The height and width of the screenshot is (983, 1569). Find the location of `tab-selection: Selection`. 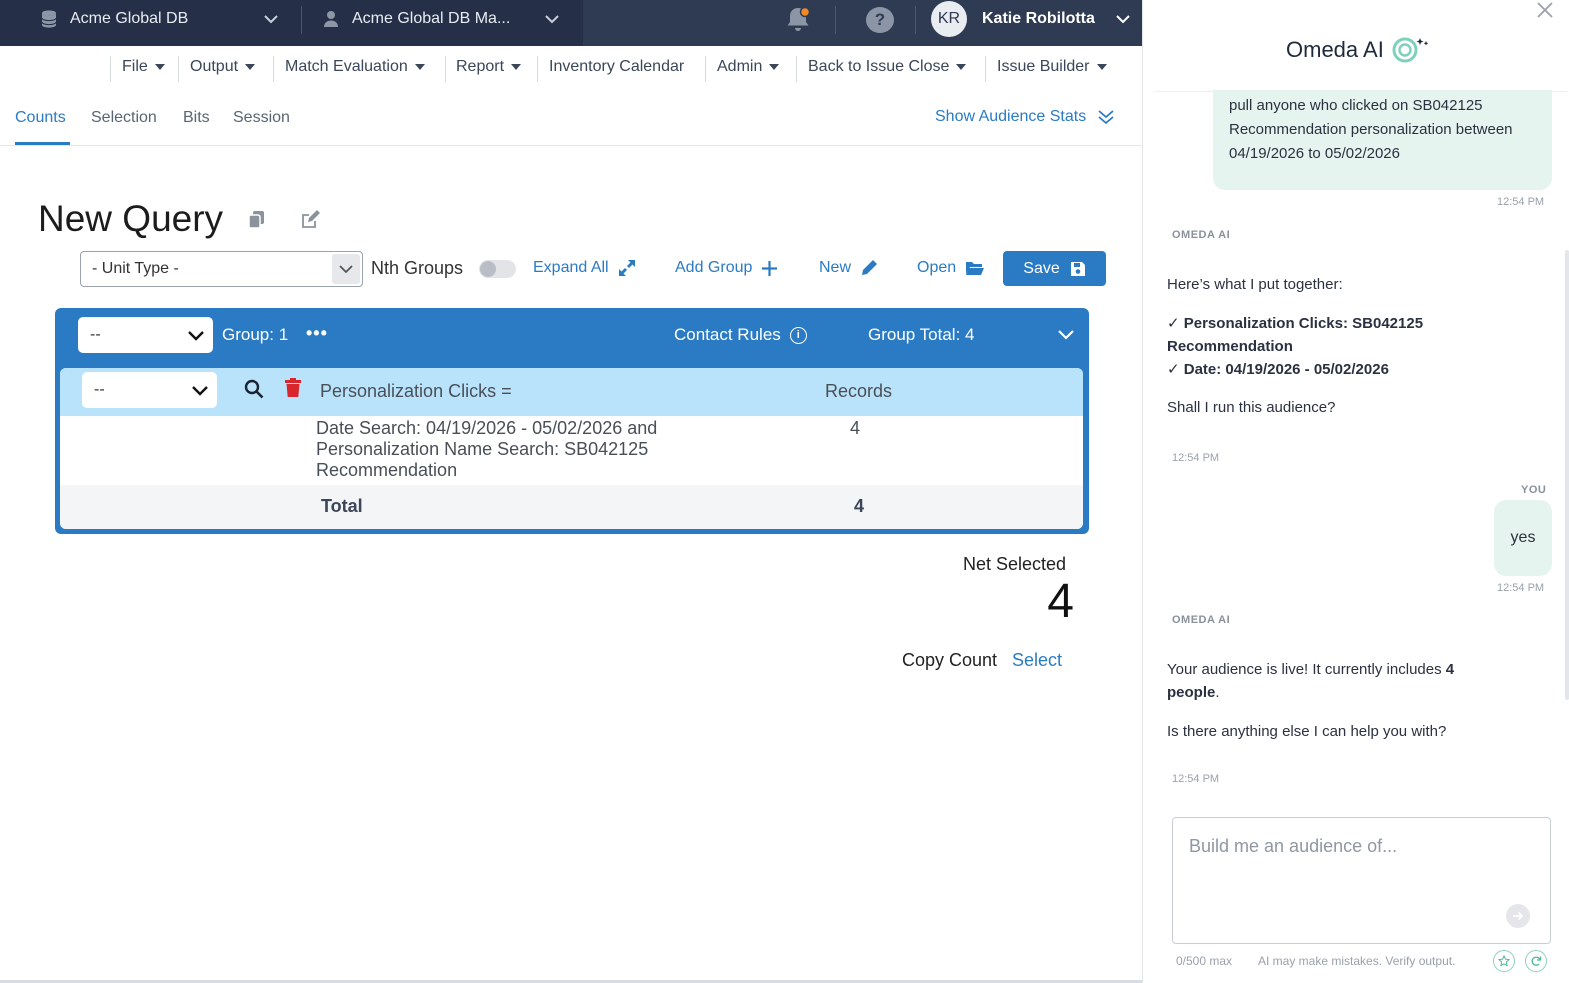

tab-selection: Selection is located at coordinates (124, 118).